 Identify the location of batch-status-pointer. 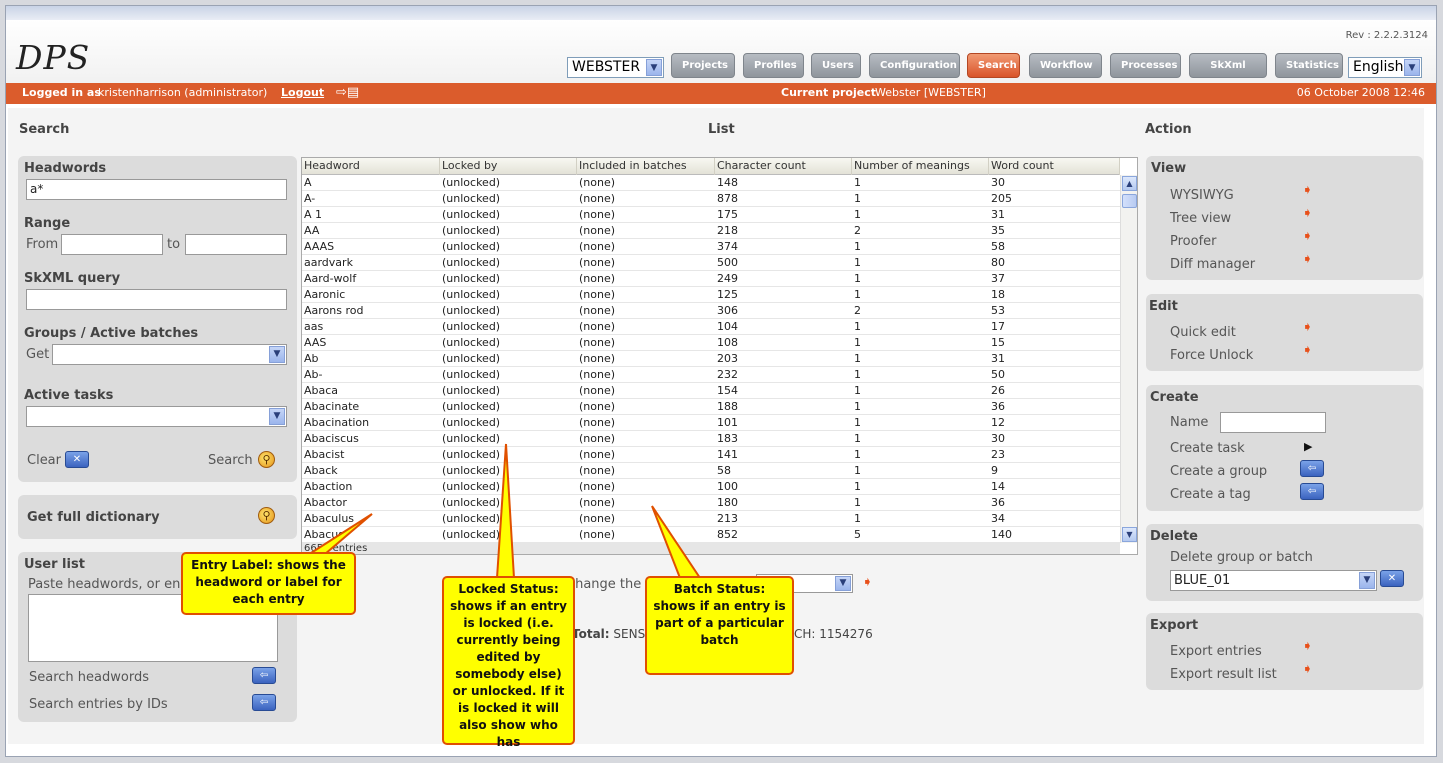
(676, 542).